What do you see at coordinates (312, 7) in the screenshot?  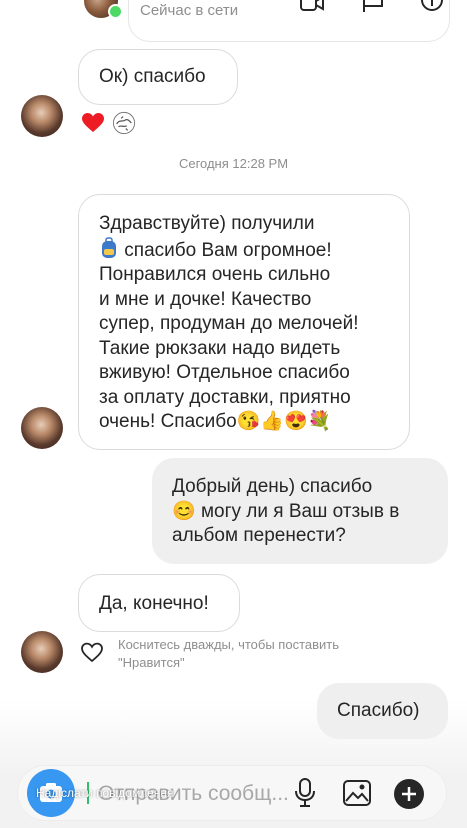 I see `video-call-icon` at bounding box center [312, 7].